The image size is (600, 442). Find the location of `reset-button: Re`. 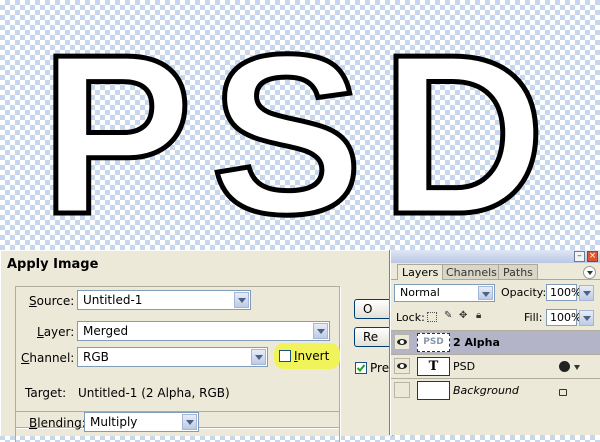

reset-button: Re is located at coordinates (373, 337).